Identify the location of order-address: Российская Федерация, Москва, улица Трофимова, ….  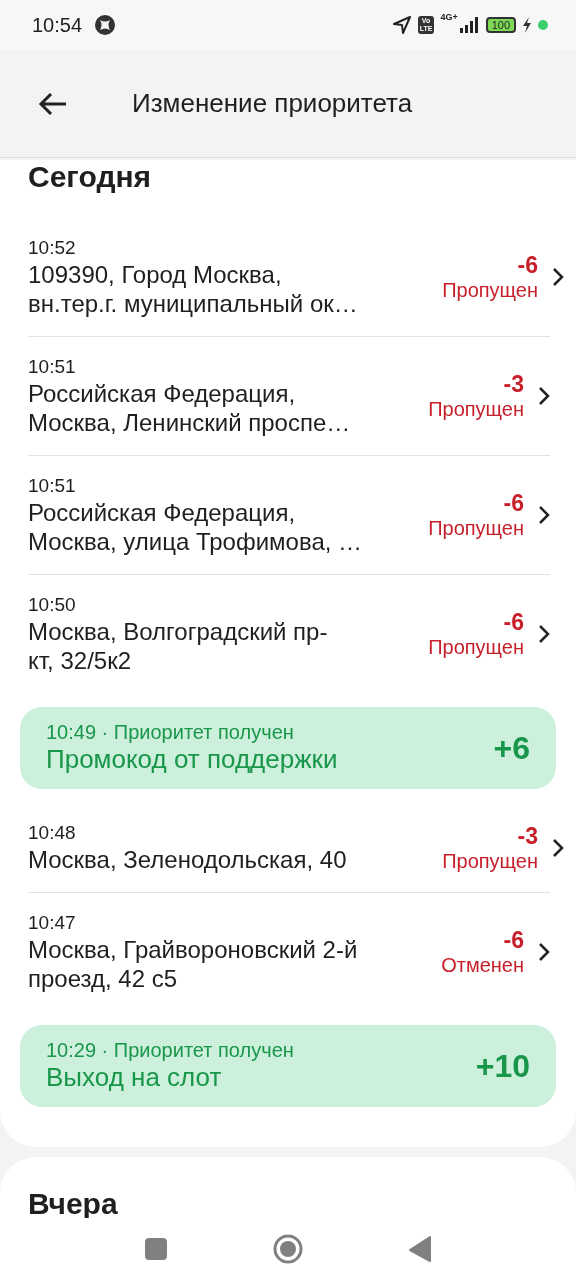
(196, 527).